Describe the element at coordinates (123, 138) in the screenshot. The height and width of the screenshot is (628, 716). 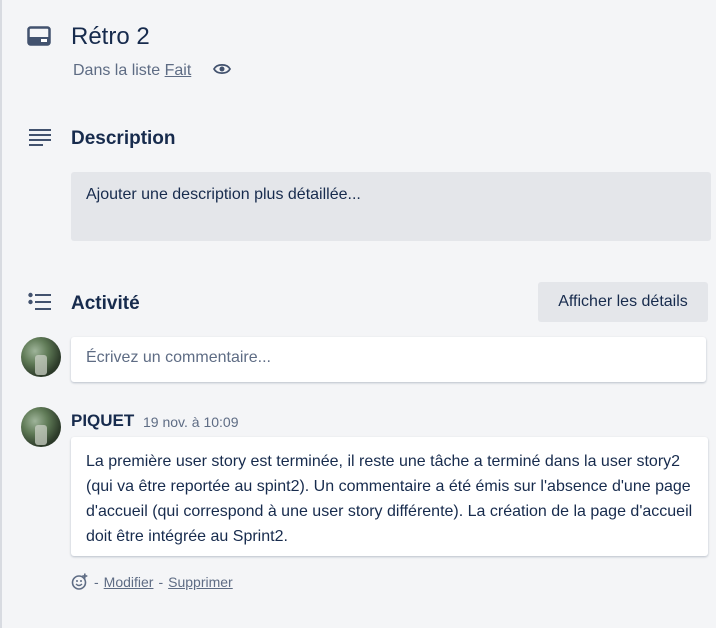
I see `description-heading: Description` at that location.